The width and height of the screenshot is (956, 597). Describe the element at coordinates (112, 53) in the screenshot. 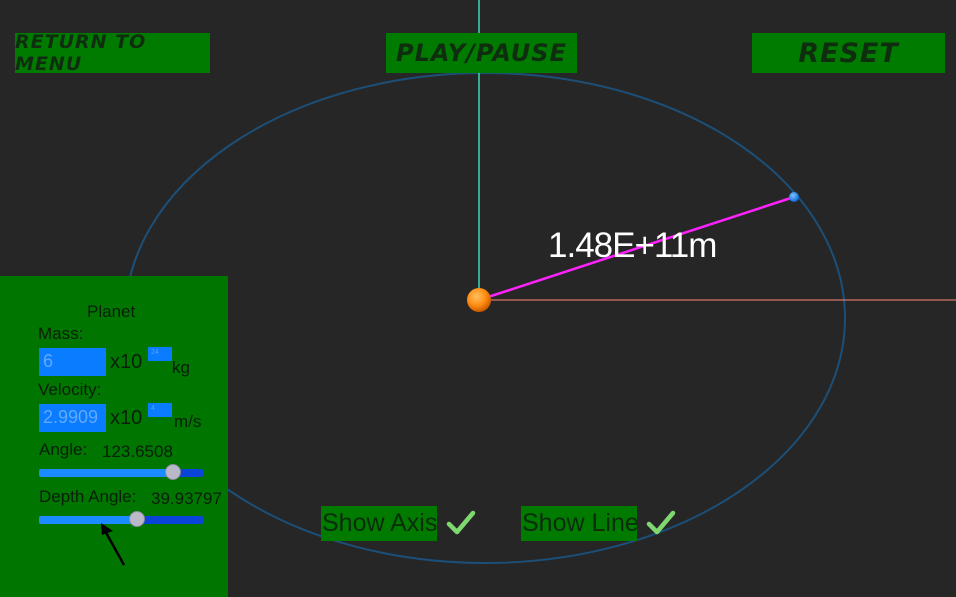

I see `return-to-menu-button: Return to Menu` at that location.